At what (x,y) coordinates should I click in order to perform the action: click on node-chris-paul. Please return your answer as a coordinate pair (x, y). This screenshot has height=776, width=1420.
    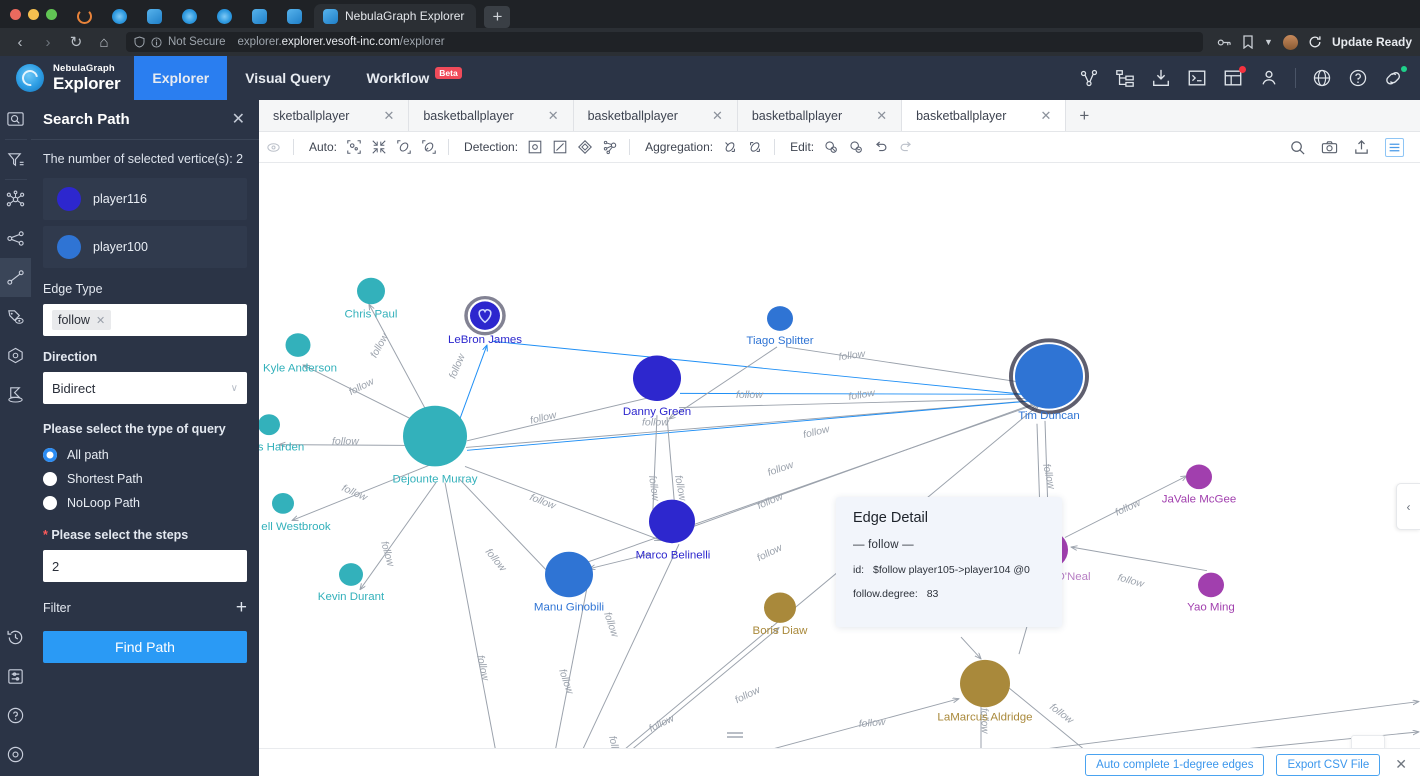
    Looking at the image, I should click on (371, 291).